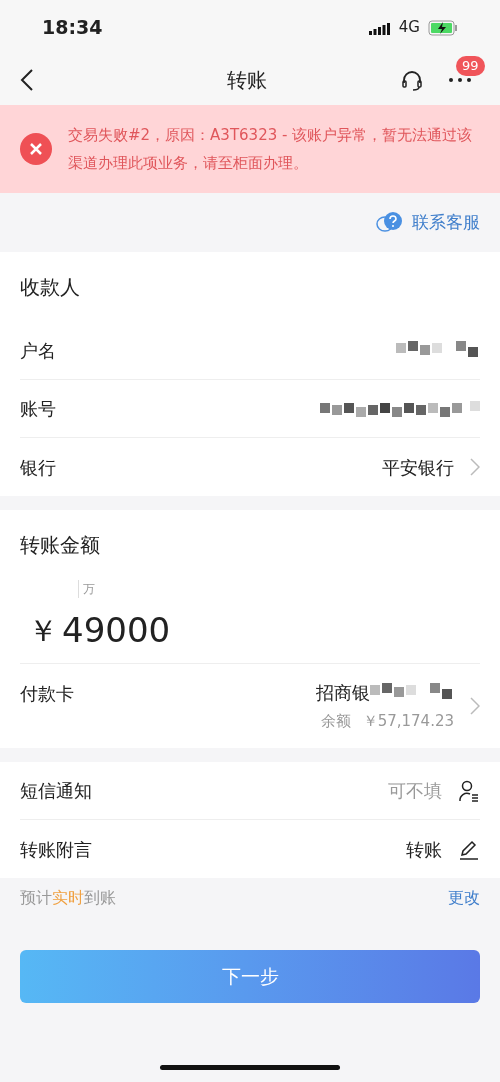 This screenshot has width=500, height=1082. I want to click on notification-badge: 99, so click(470, 66).